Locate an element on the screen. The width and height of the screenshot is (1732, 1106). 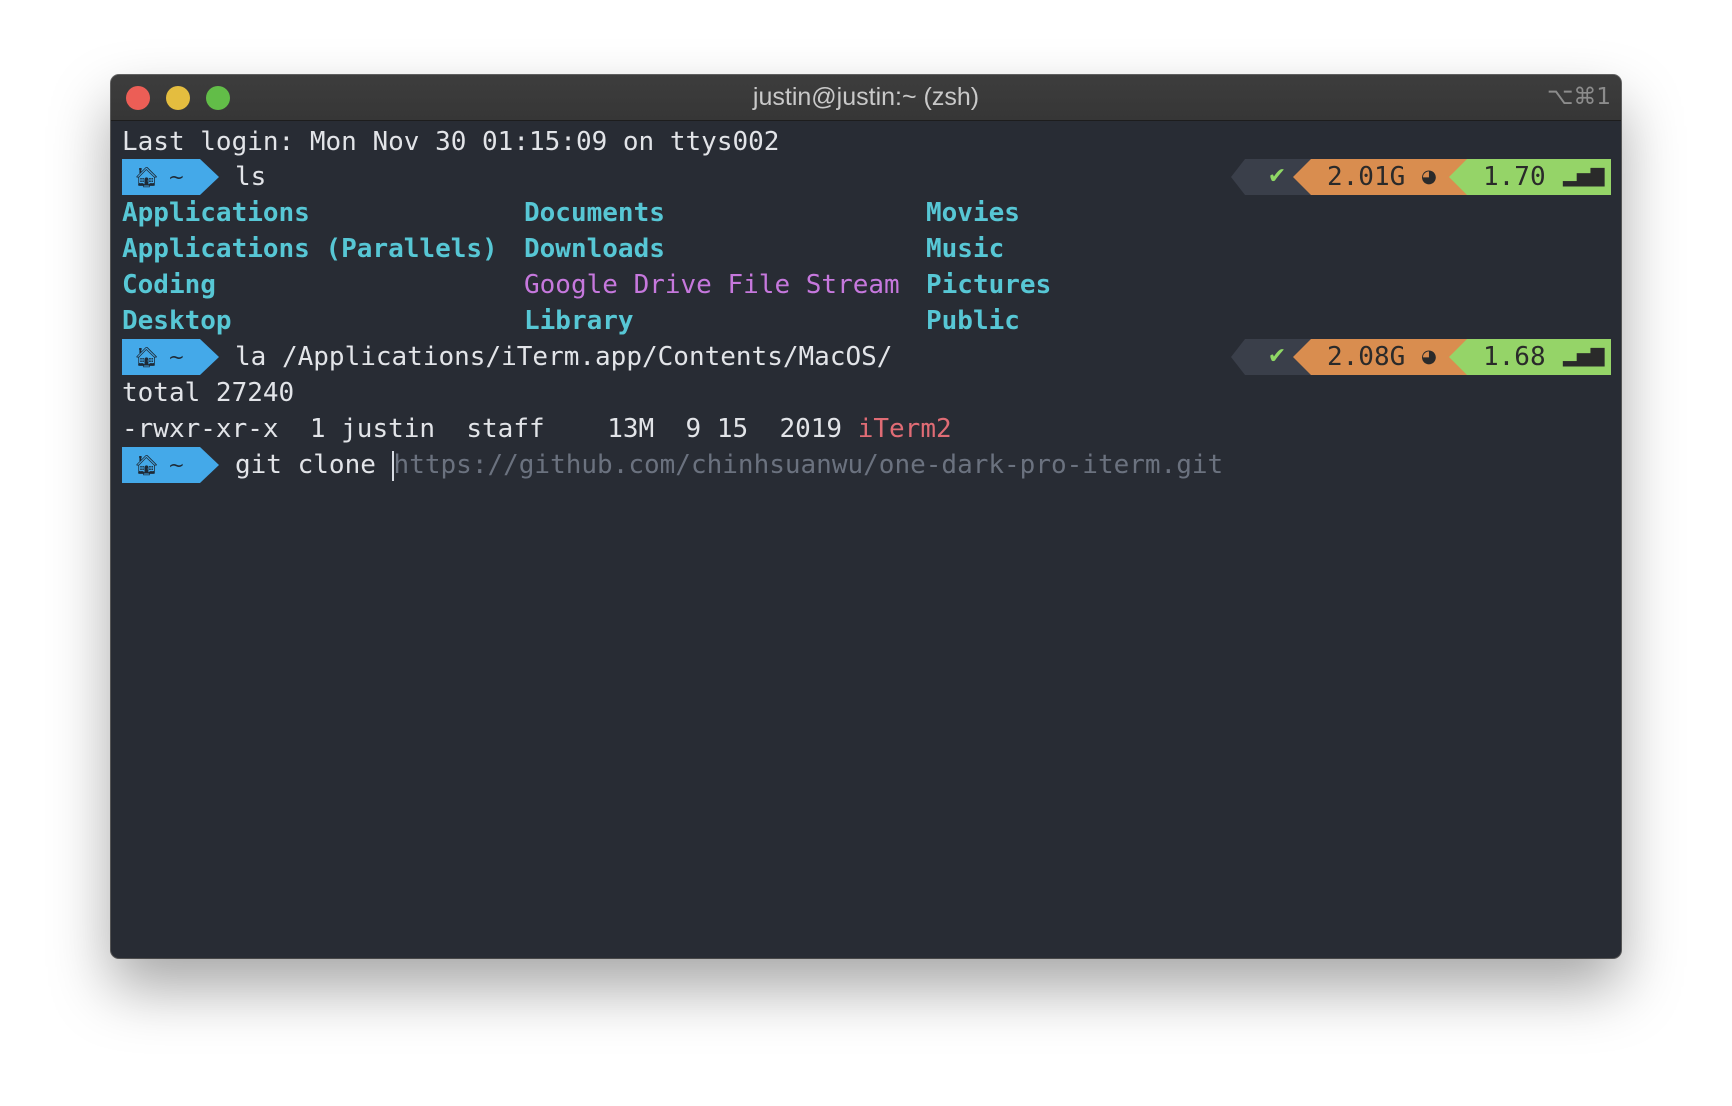
tab-shortcut-label: ⌥⌘1 is located at coordinates (1578, 97).